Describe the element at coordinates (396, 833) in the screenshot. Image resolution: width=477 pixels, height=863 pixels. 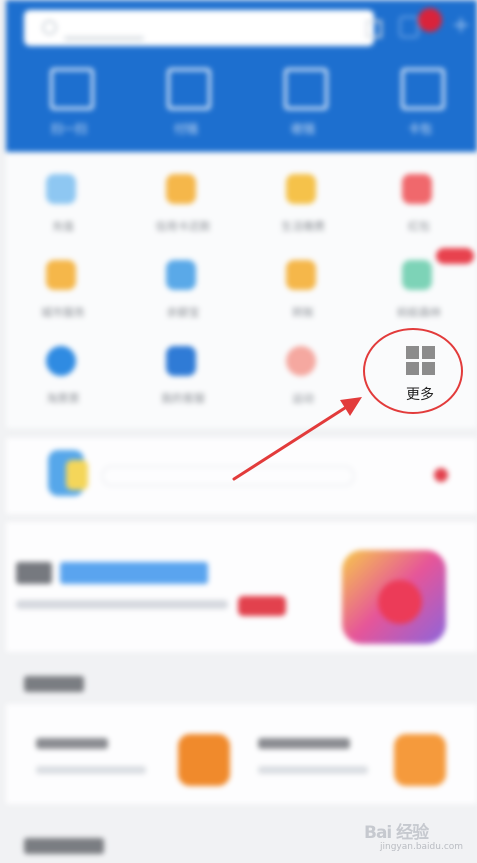
I see `watermark-logo: Bai 经验` at that location.